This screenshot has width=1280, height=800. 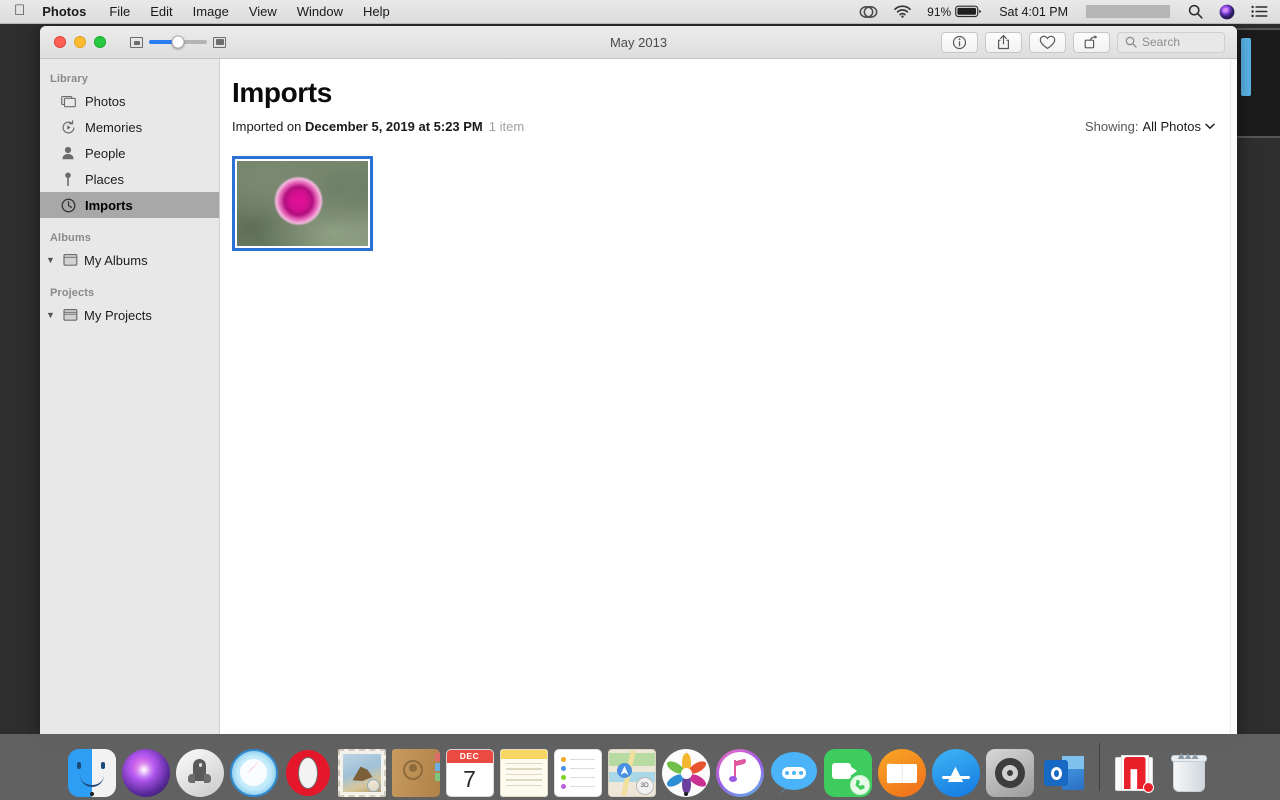 I want to click on battery-percent-label: 91%, so click(x=939, y=11).